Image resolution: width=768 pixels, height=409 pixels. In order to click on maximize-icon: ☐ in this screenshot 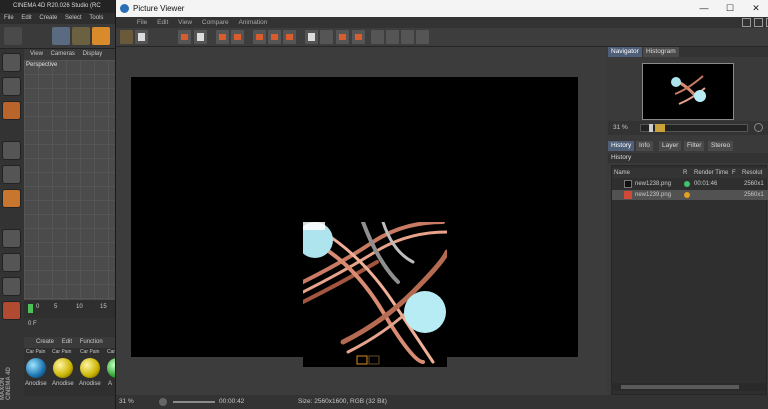, I will do `click(730, 8)`.